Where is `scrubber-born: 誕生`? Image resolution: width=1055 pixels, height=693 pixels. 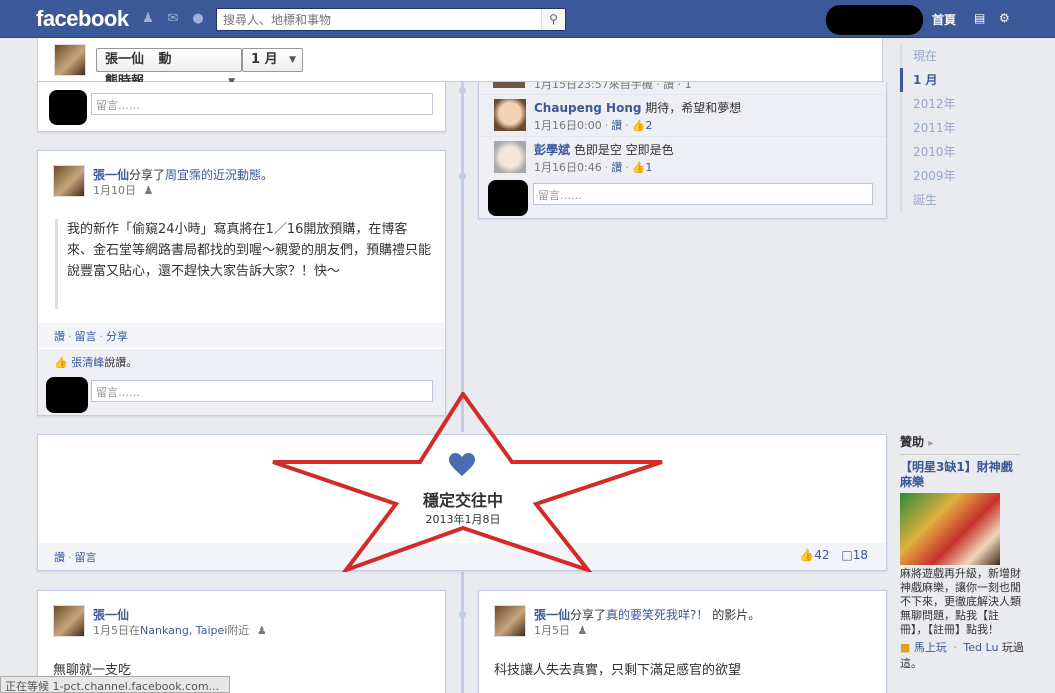 scrubber-born: 誕生 is located at coordinates (930, 200).